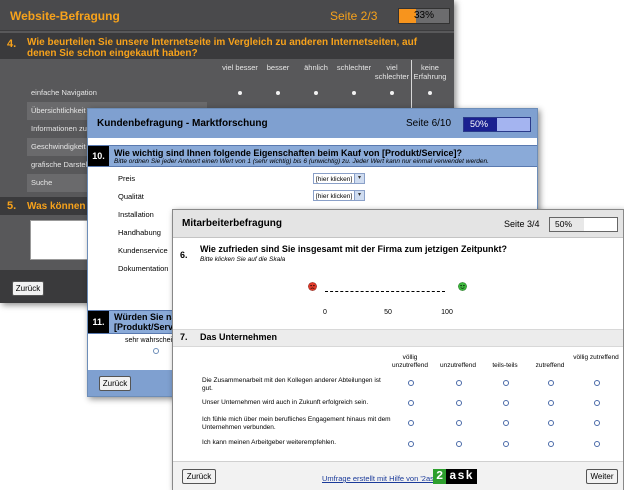  Describe the element at coordinates (12, 206) in the screenshot. I see `question-number: 5.` at that location.